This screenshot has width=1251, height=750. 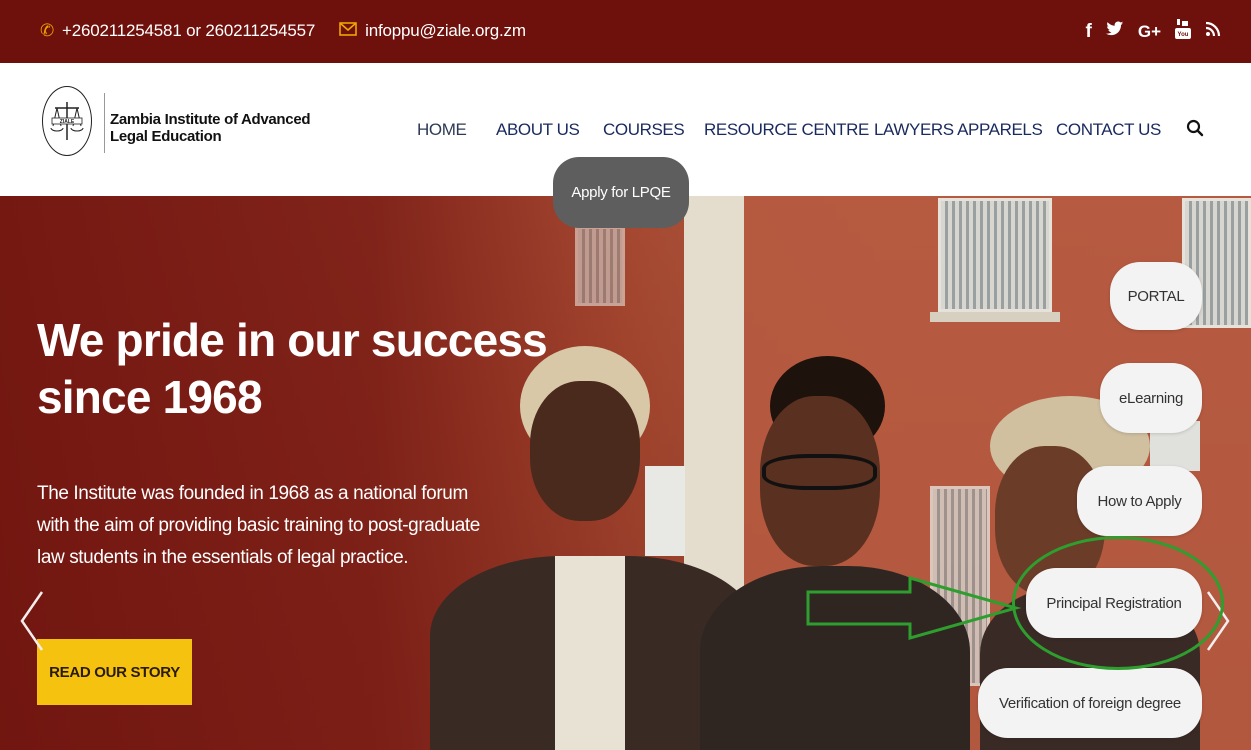 What do you see at coordinates (1156, 296) in the screenshot?
I see `portal-link: PORTAL` at bounding box center [1156, 296].